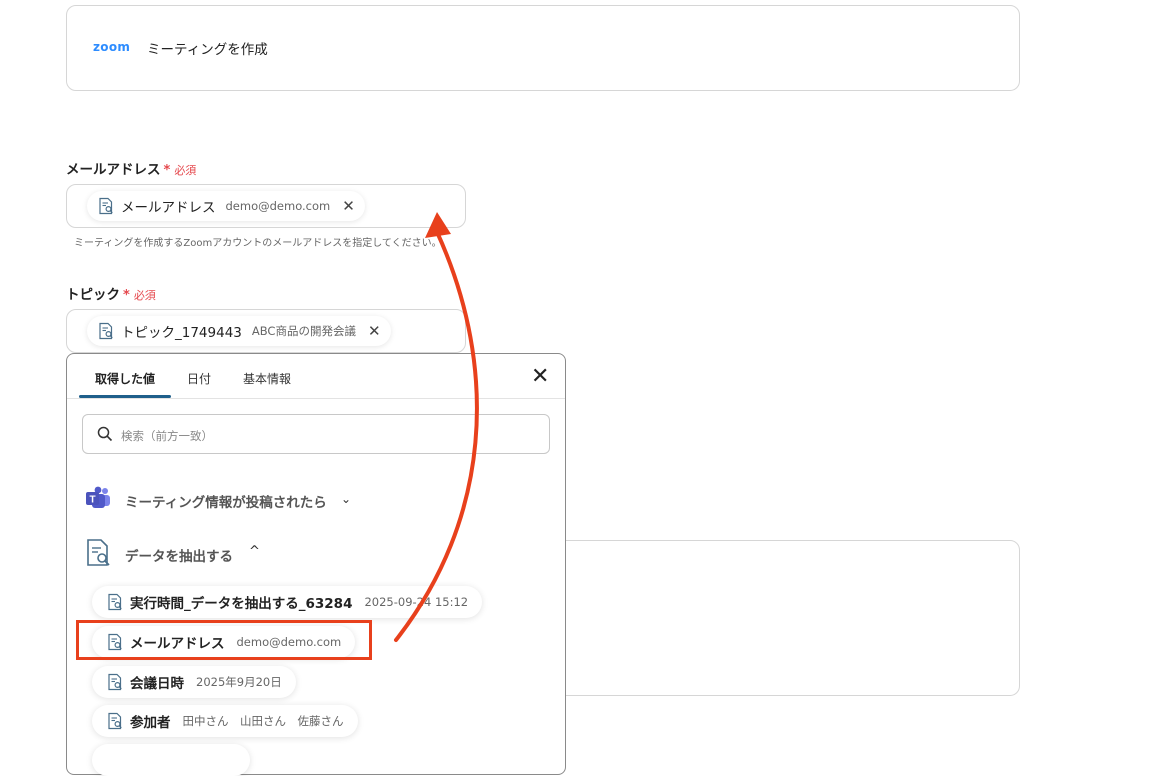 The height and width of the screenshot is (776, 1166). I want to click on annotation-arrow, so click(436, 427).